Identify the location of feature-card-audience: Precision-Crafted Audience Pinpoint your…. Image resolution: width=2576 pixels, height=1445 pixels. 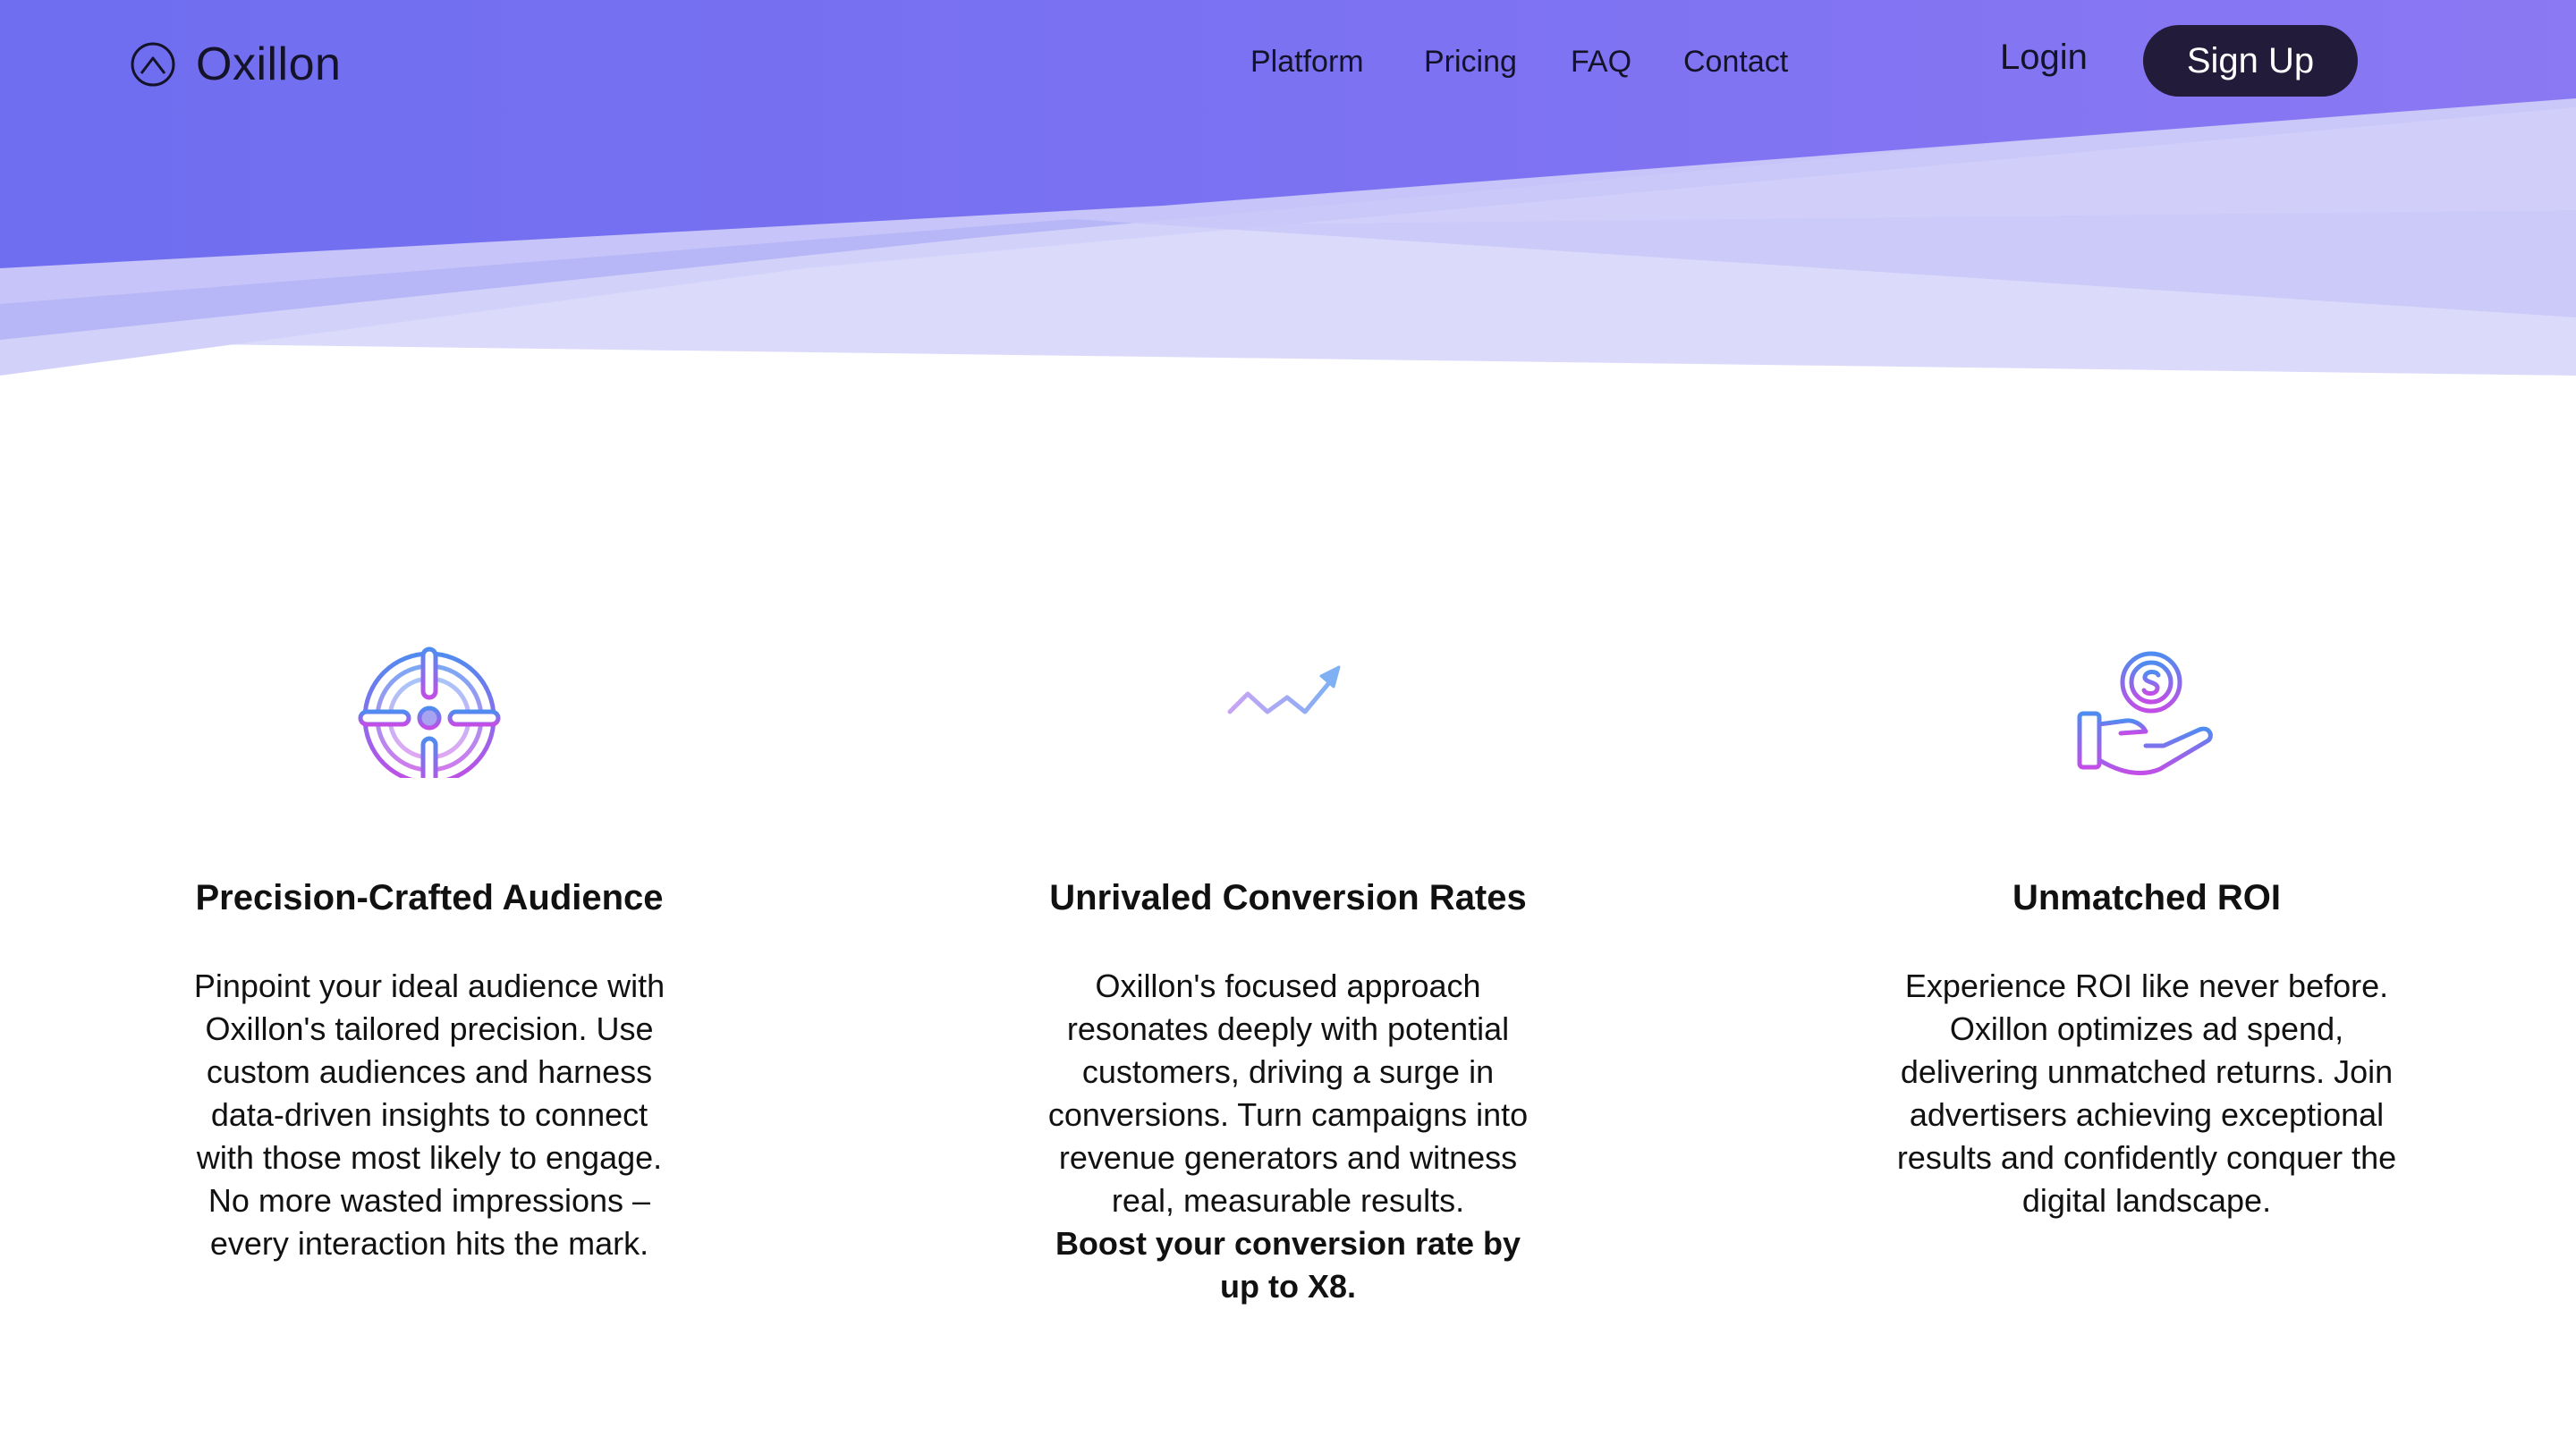
(429, 945).